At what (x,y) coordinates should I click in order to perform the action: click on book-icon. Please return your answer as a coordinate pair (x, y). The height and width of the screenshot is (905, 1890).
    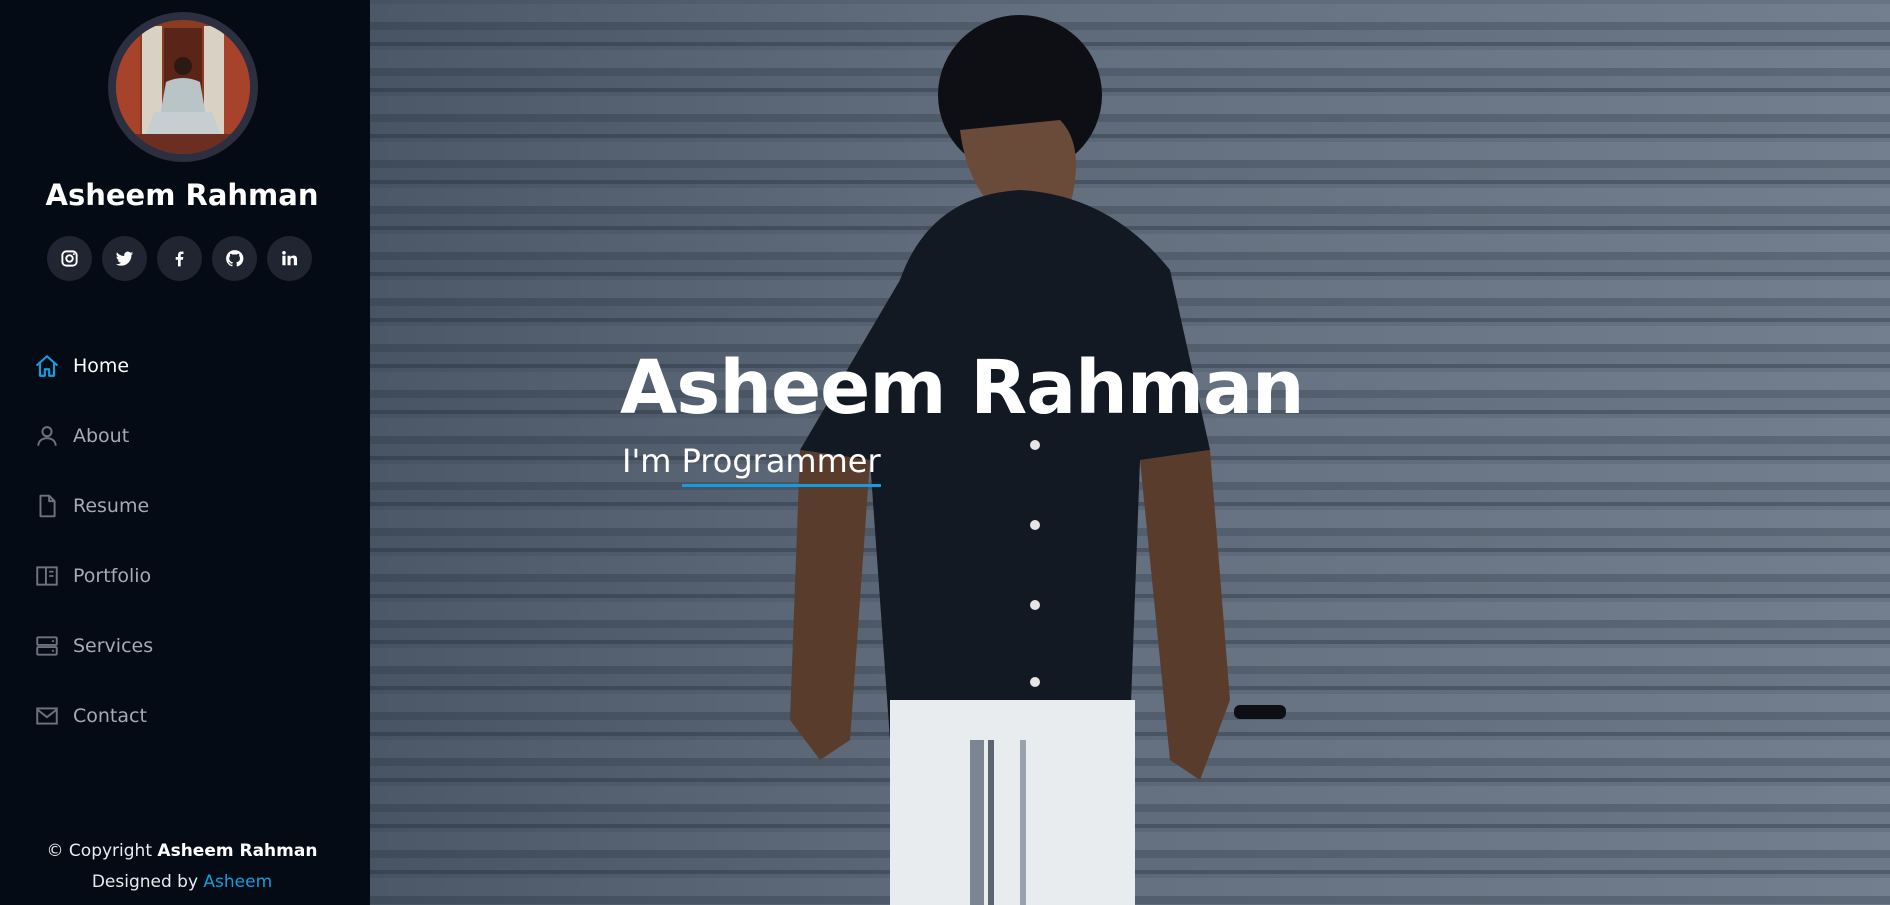
    Looking at the image, I should click on (47, 576).